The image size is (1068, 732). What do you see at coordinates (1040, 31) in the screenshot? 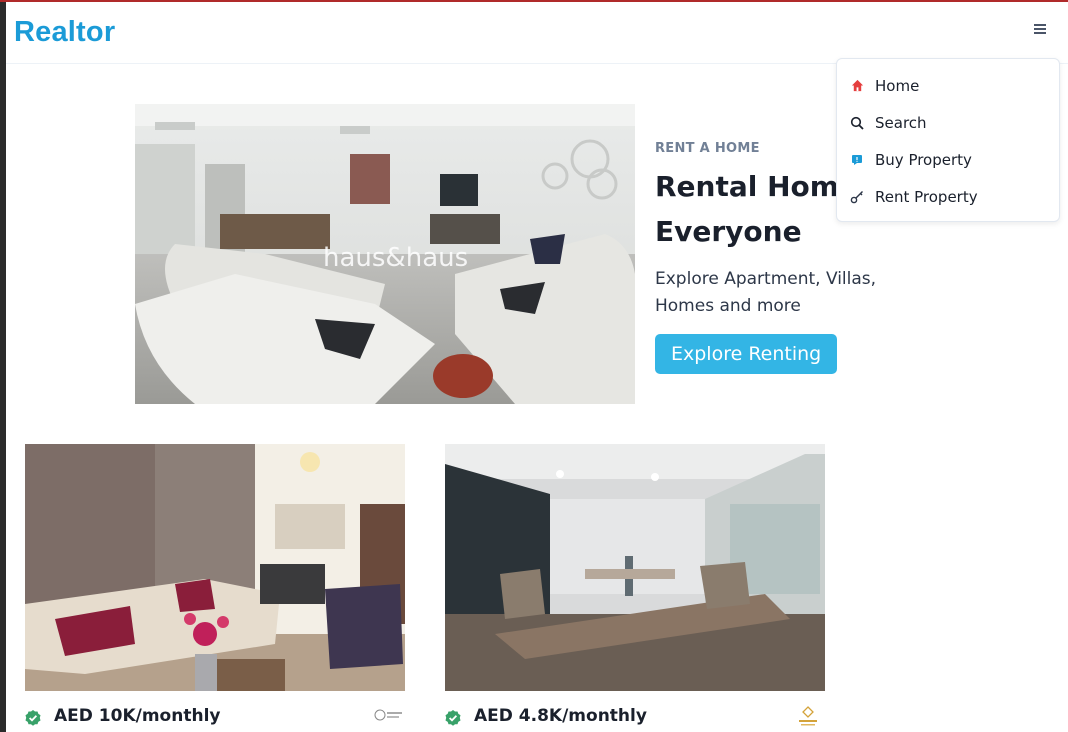
I see `hamburger-icon` at bounding box center [1040, 31].